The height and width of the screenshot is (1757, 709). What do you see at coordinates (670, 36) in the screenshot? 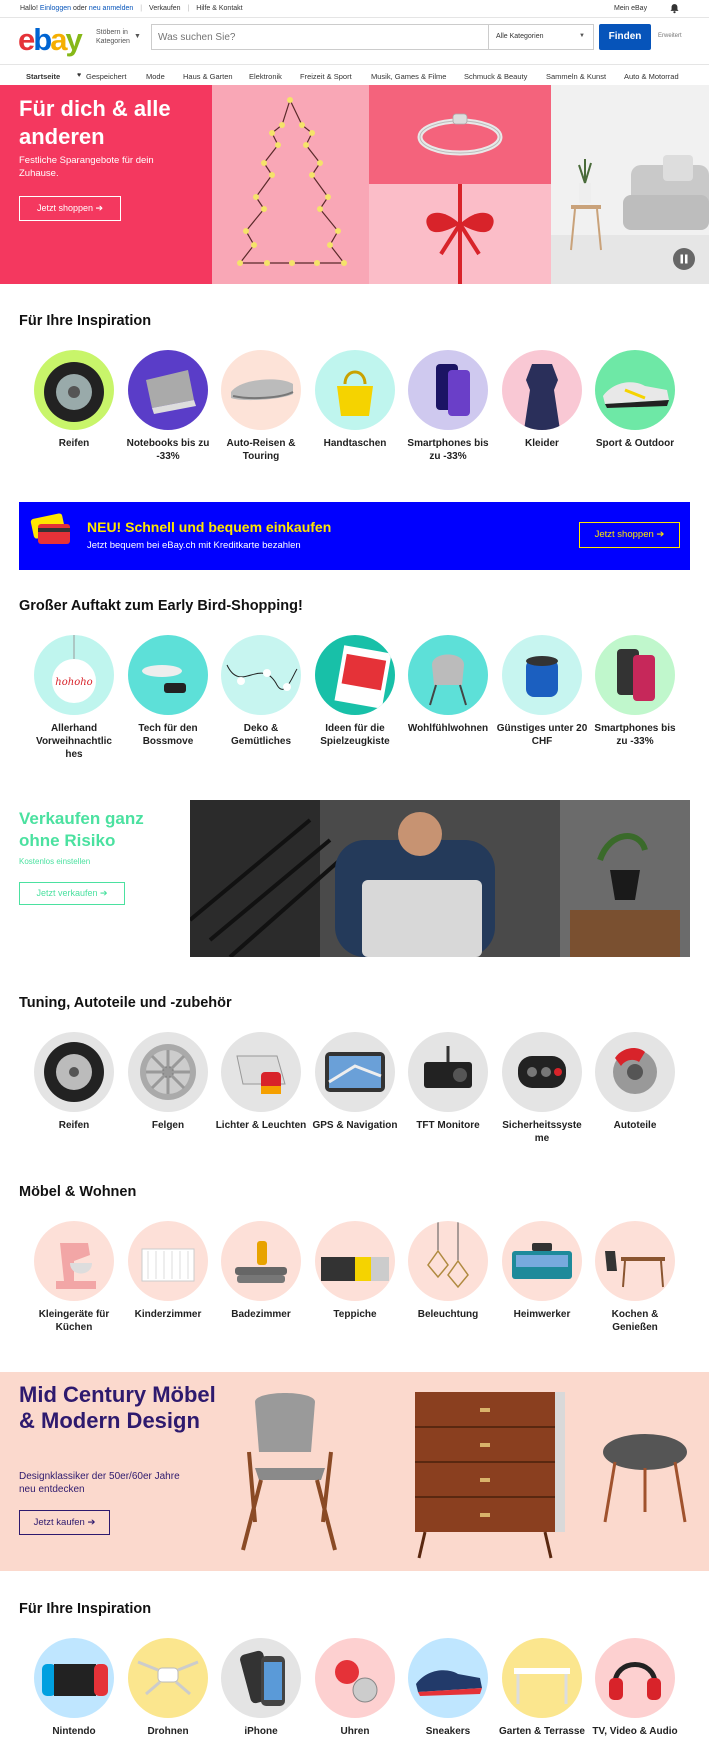
I see `advanced-search-link: Erweitert` at bounding box center [670, 36].